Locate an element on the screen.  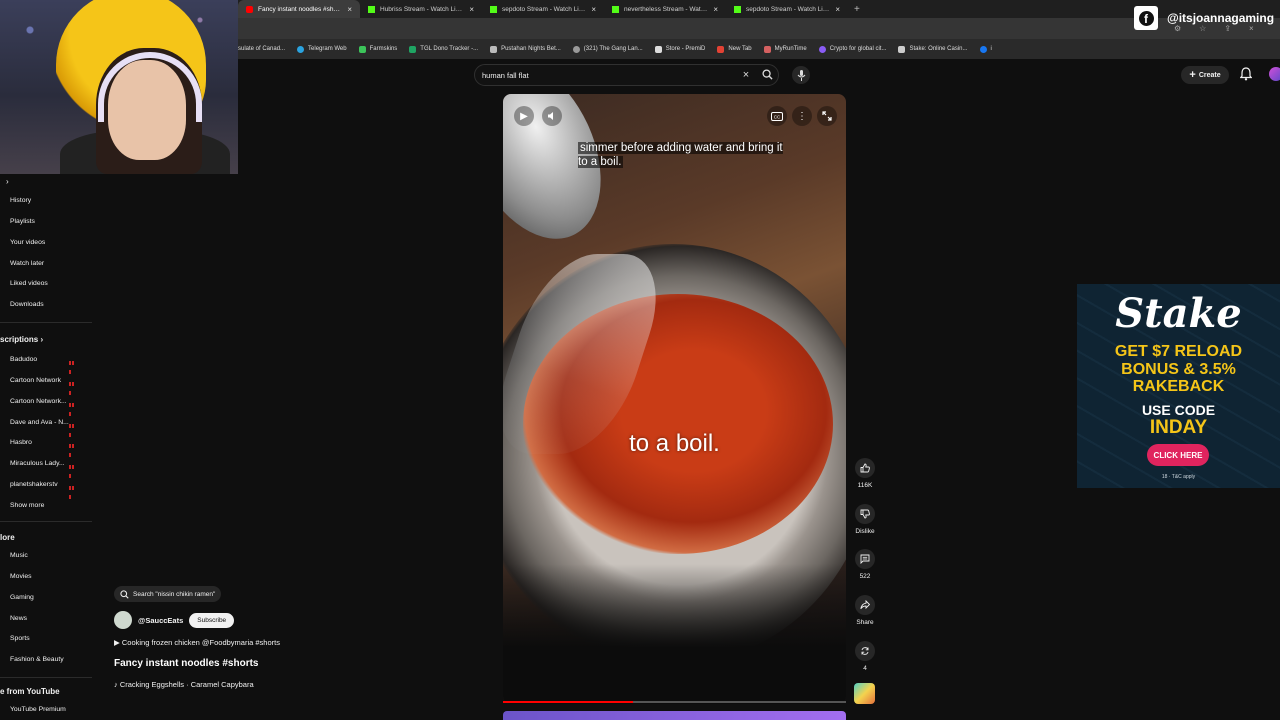
crypto-icon is located at coordinates (822, 49).